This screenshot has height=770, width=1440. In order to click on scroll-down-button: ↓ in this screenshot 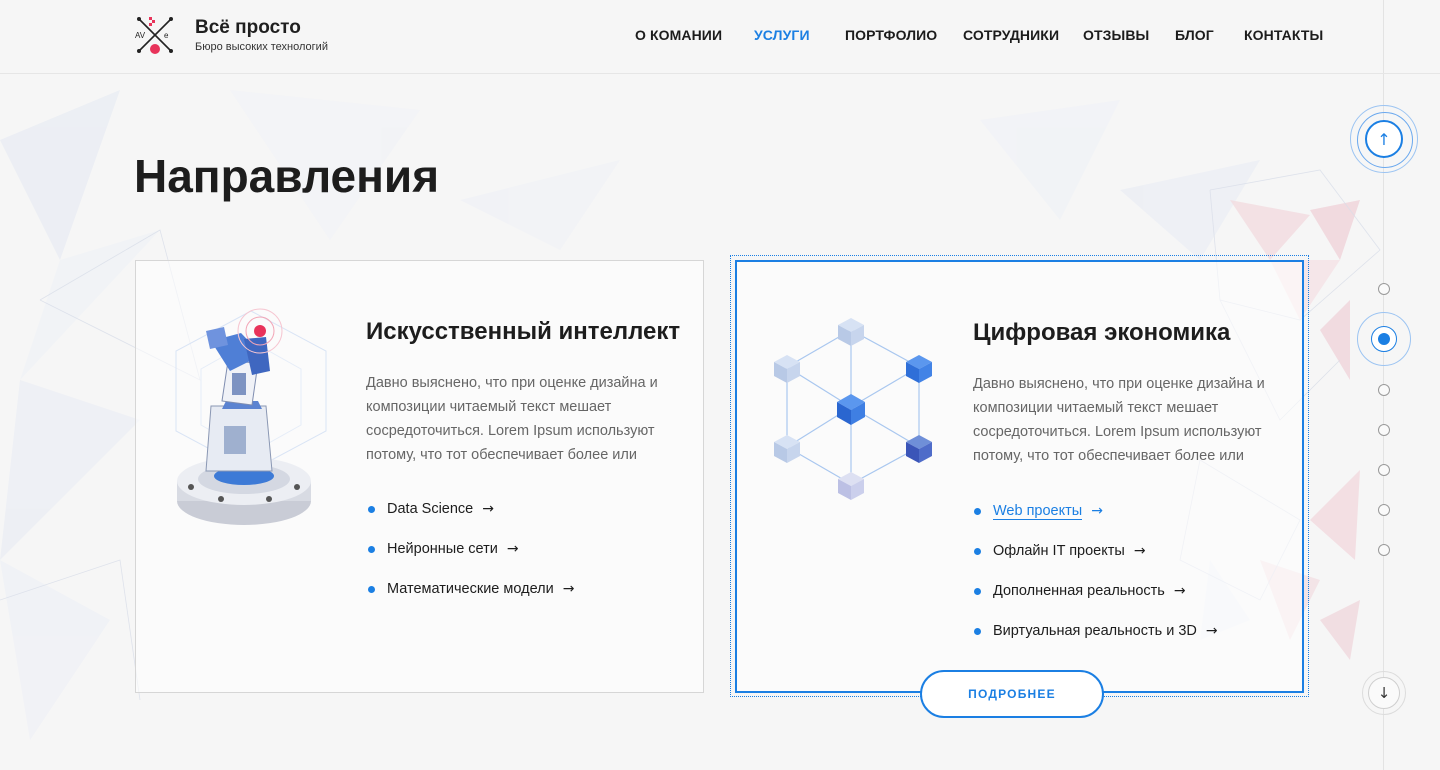, I will do `click(1384, 693)`.